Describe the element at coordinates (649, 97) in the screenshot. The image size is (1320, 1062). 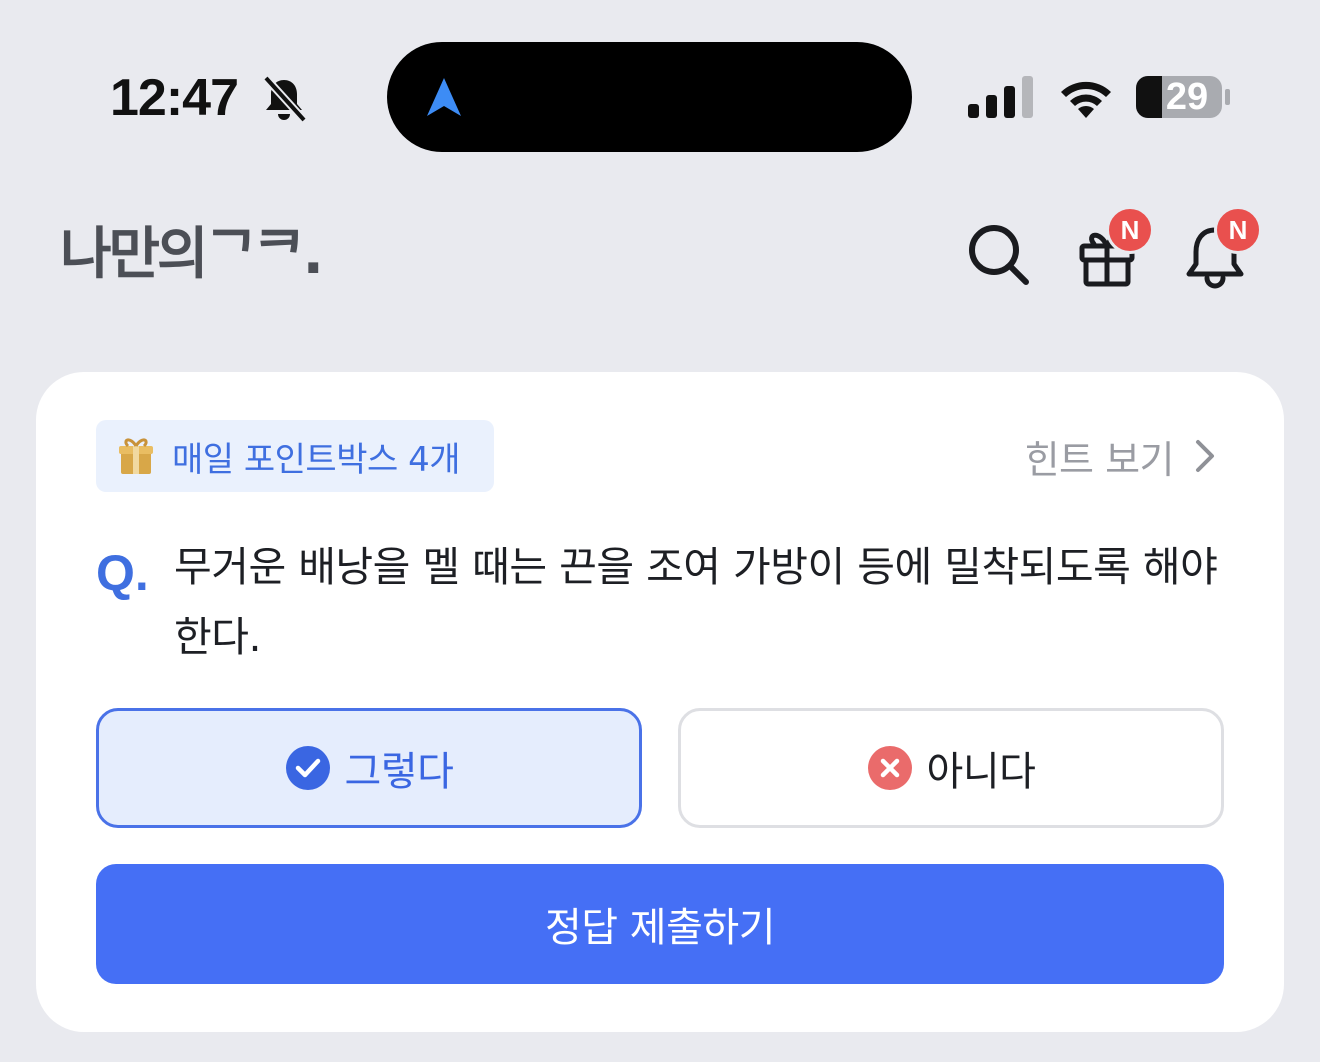
I see `dynamic-island` at that location.